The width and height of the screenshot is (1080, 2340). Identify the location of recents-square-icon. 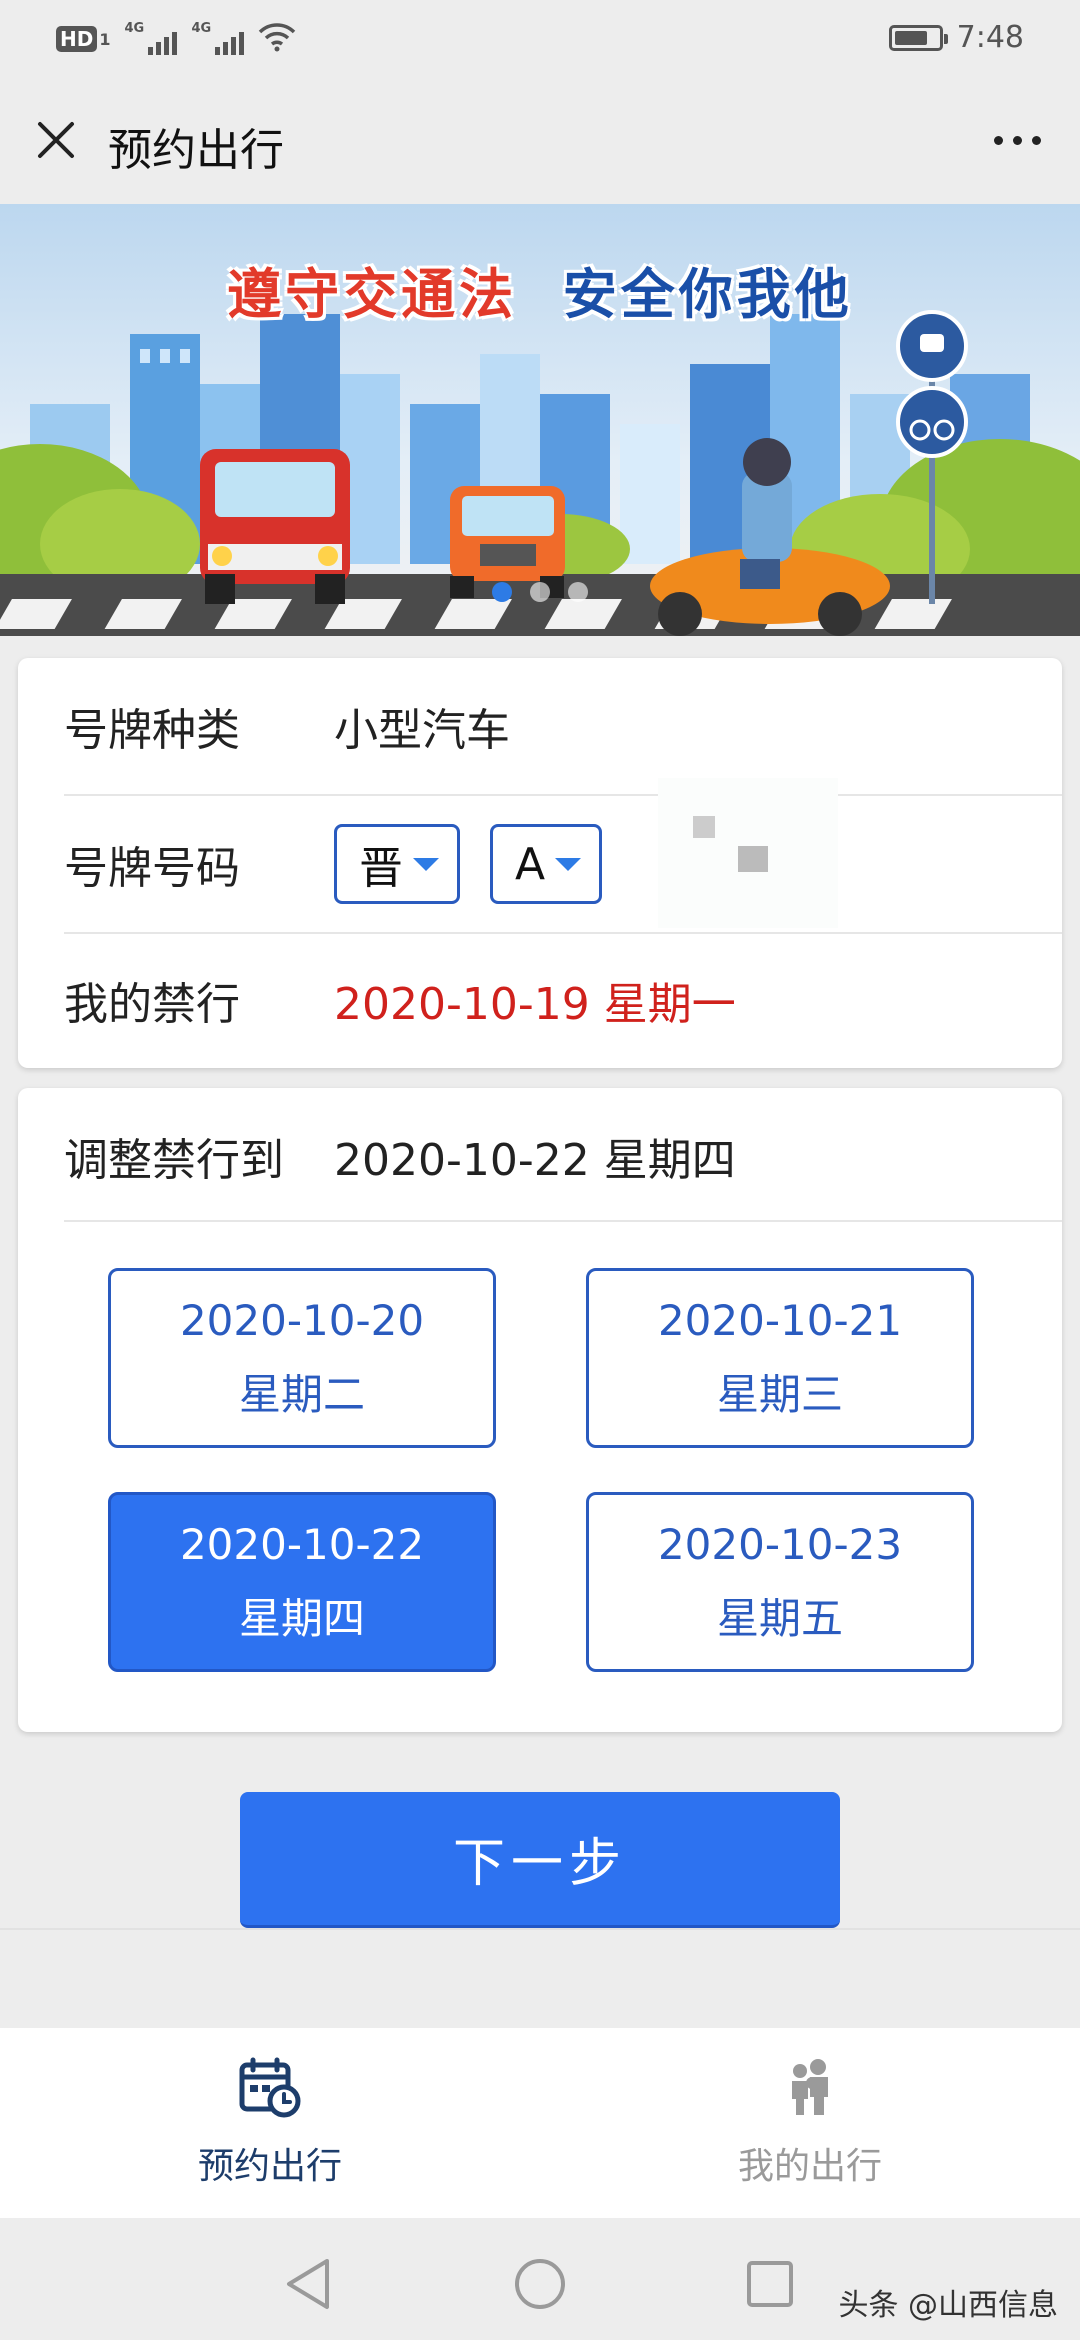
(770, 2284).